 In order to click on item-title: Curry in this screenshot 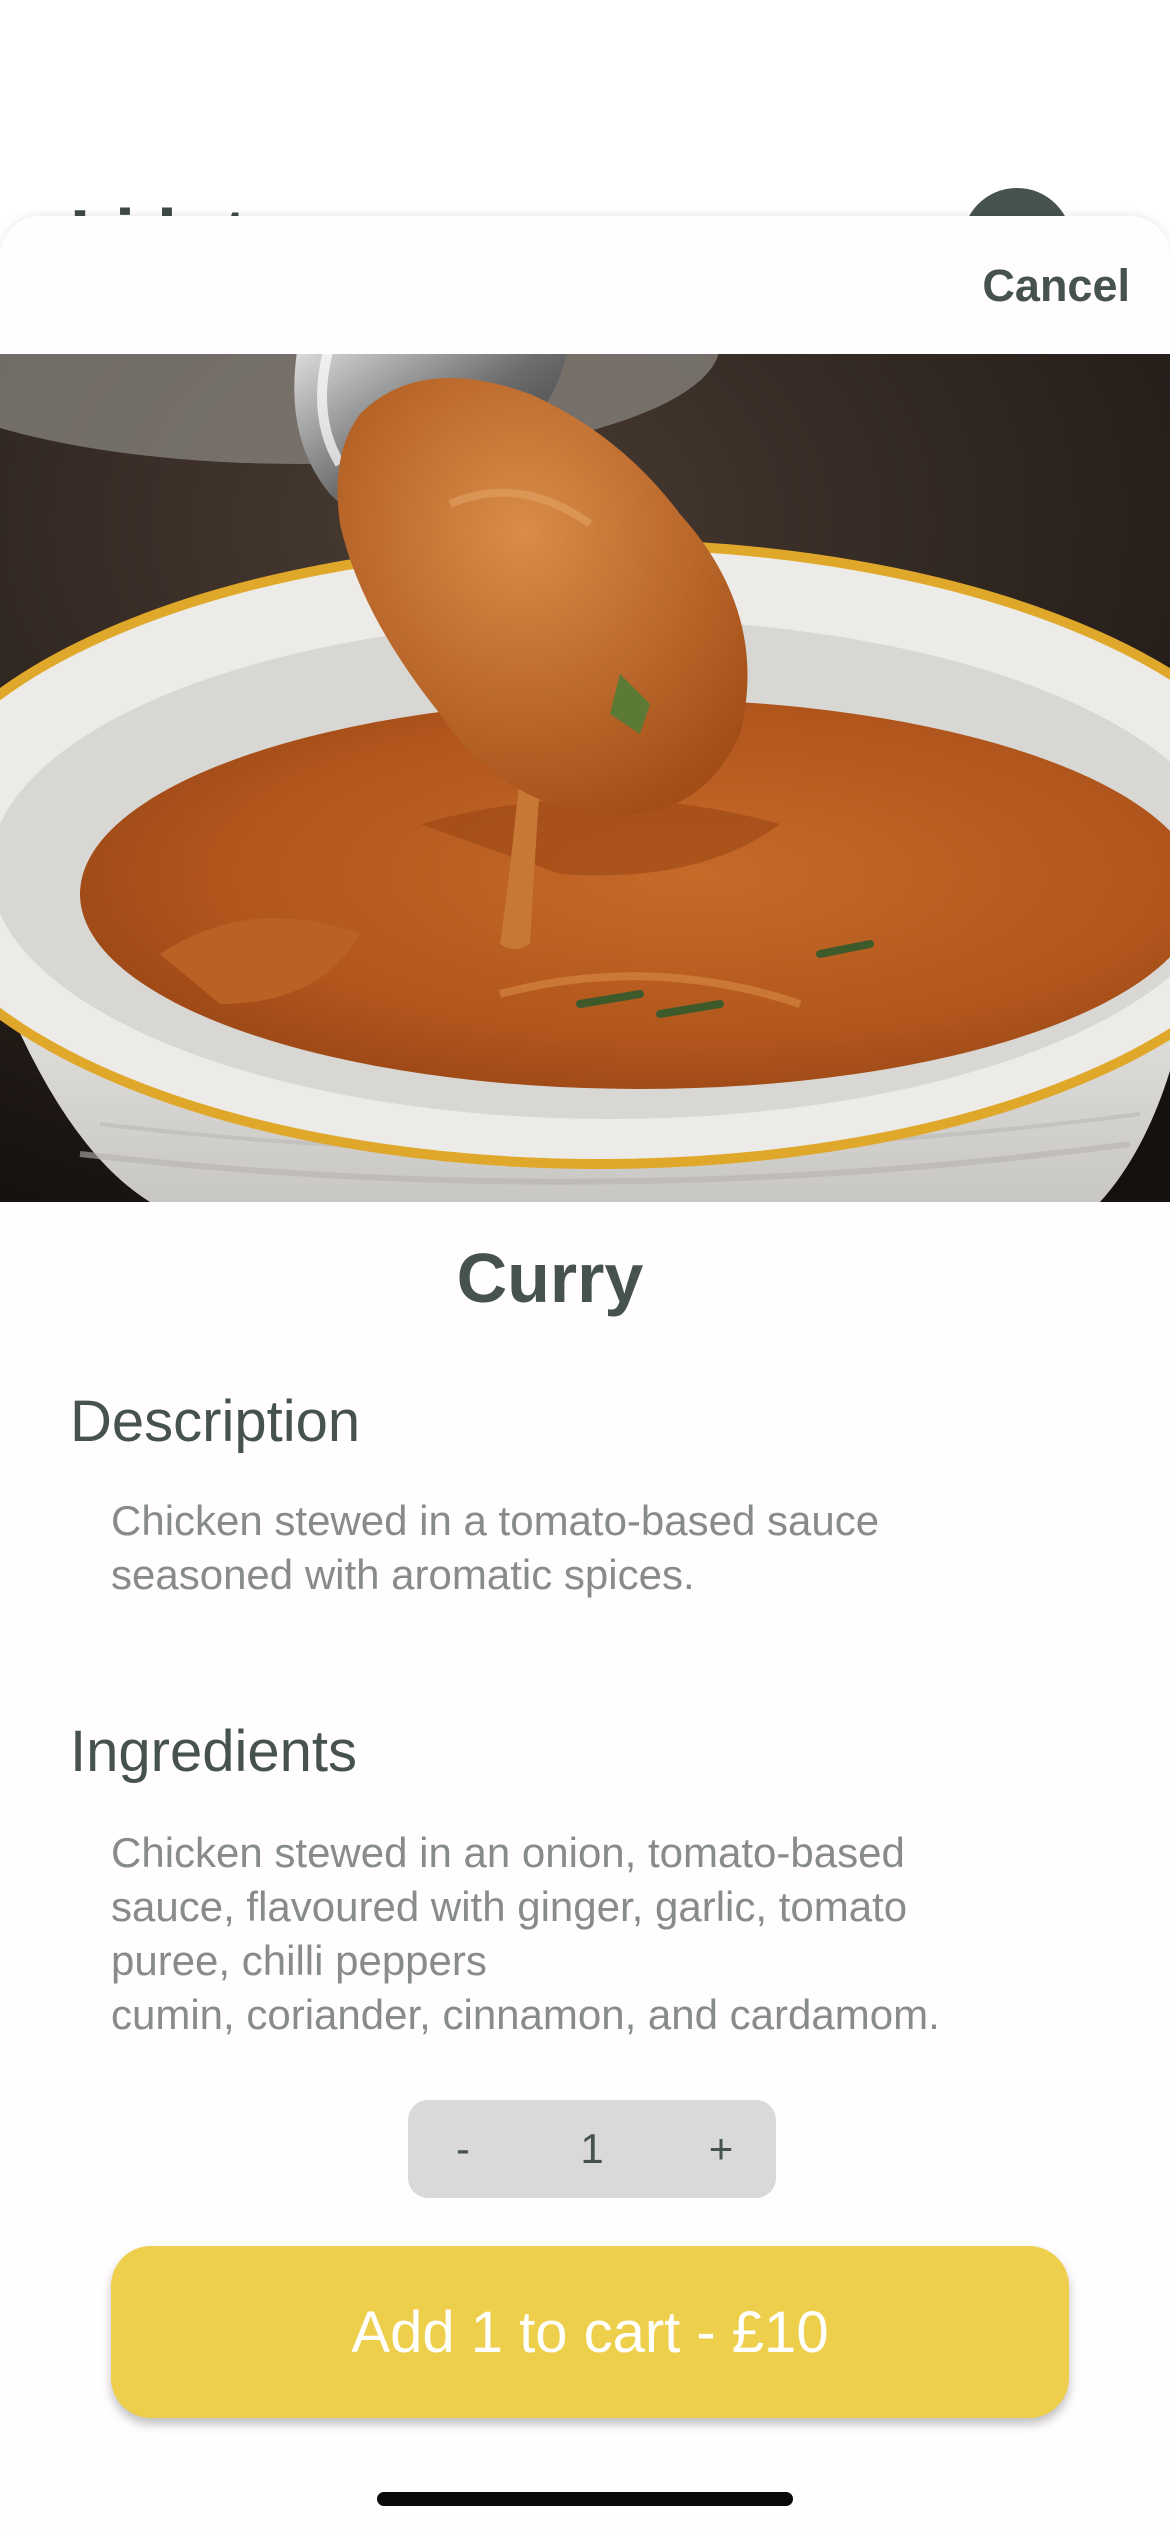, I will do `click(550, 1278)`.